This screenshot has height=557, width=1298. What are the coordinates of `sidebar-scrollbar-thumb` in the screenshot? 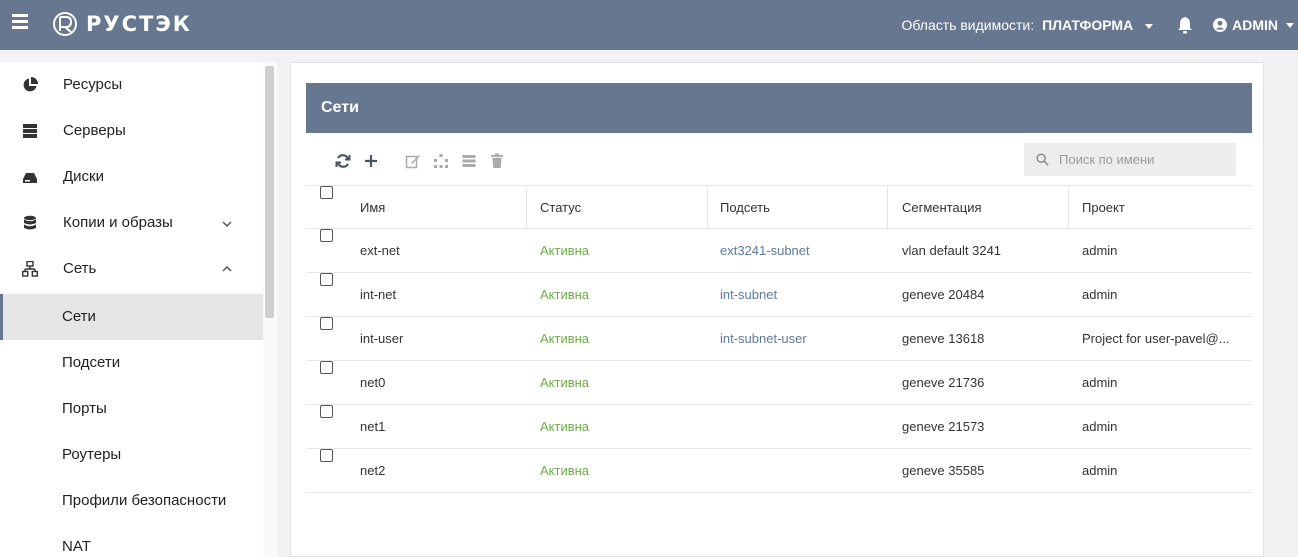 It's located at (269, 192).